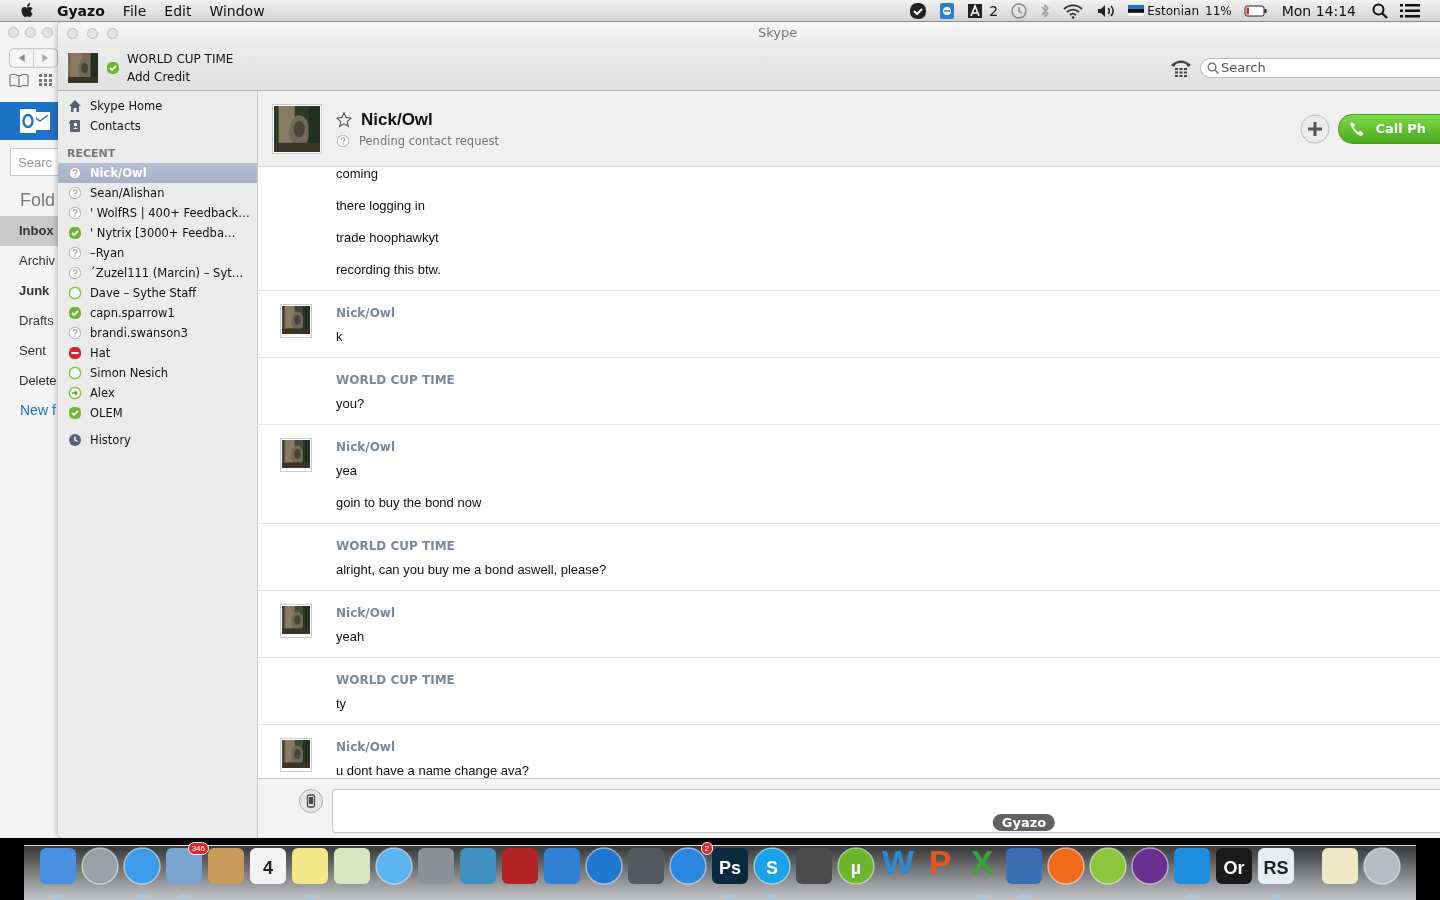 The image size is (1440, 900). I want to click on history-item: History, so click(157, 440).